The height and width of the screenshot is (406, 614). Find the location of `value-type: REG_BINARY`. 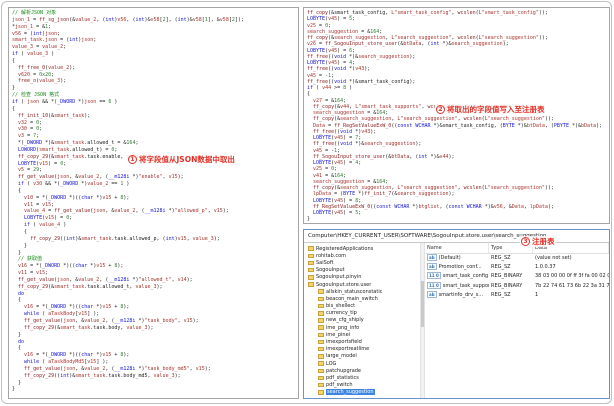

value-type: REG_BINARY is located at coordinates (507, 276).